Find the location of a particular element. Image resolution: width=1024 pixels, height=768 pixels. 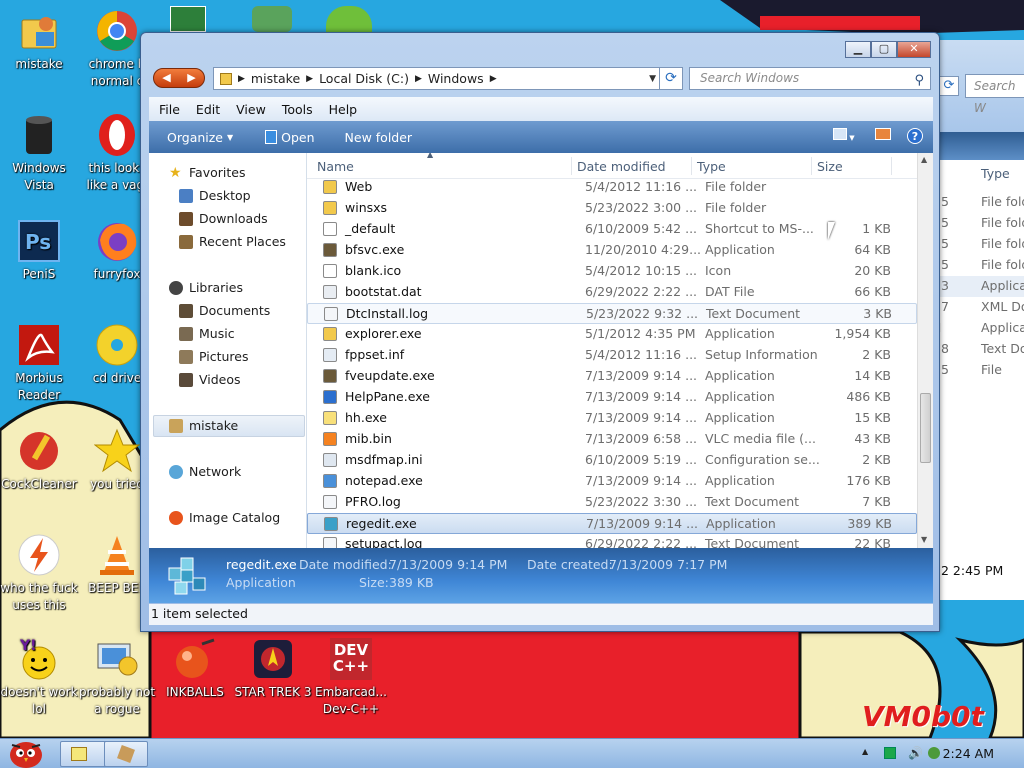

file-name: notepad.exe is located at coordinates (384, 480).